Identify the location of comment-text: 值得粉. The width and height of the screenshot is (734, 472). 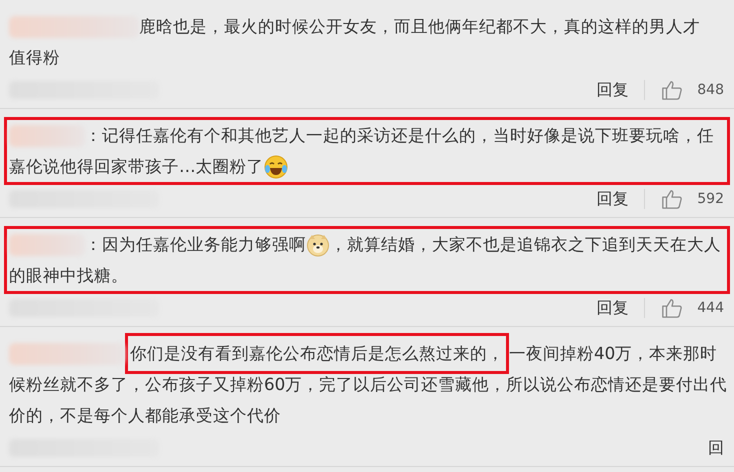
(34, 57).